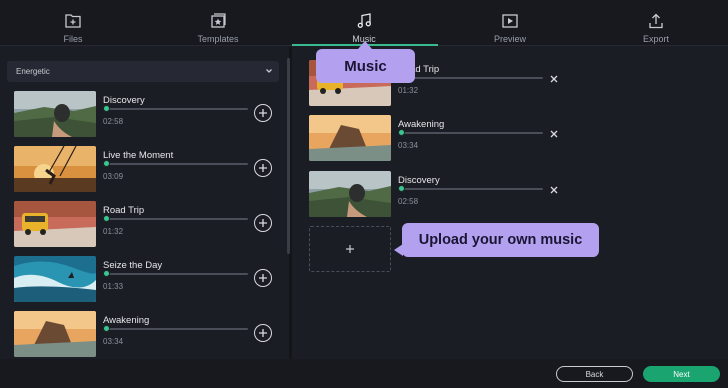 The image size is (728, 388). What do you see at coordinates (441, 199) in the screenshot?
I see `selected-track: Discovery 02:58` at bounding box center [441, 199].